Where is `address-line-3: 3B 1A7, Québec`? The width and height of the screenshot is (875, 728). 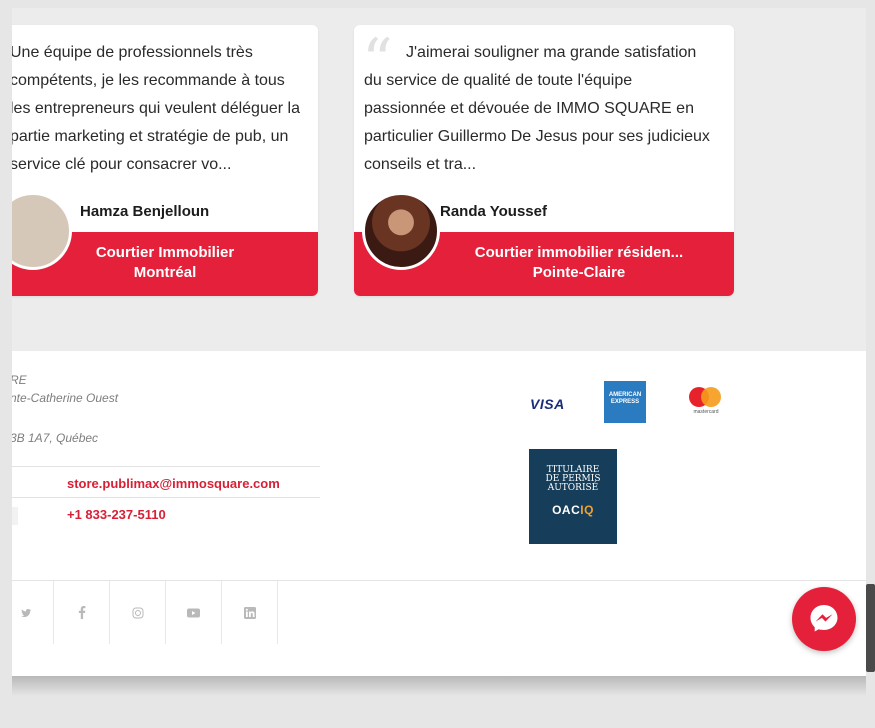
address-line-3: 3B 1A7, Québec is located at coordinates (55, 438).